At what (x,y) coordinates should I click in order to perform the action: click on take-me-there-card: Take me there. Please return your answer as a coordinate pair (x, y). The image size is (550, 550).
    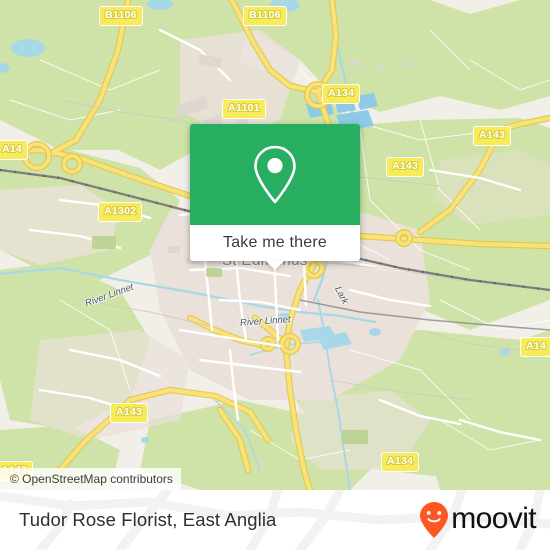
    Looking at the image, I should click on (275, 197).